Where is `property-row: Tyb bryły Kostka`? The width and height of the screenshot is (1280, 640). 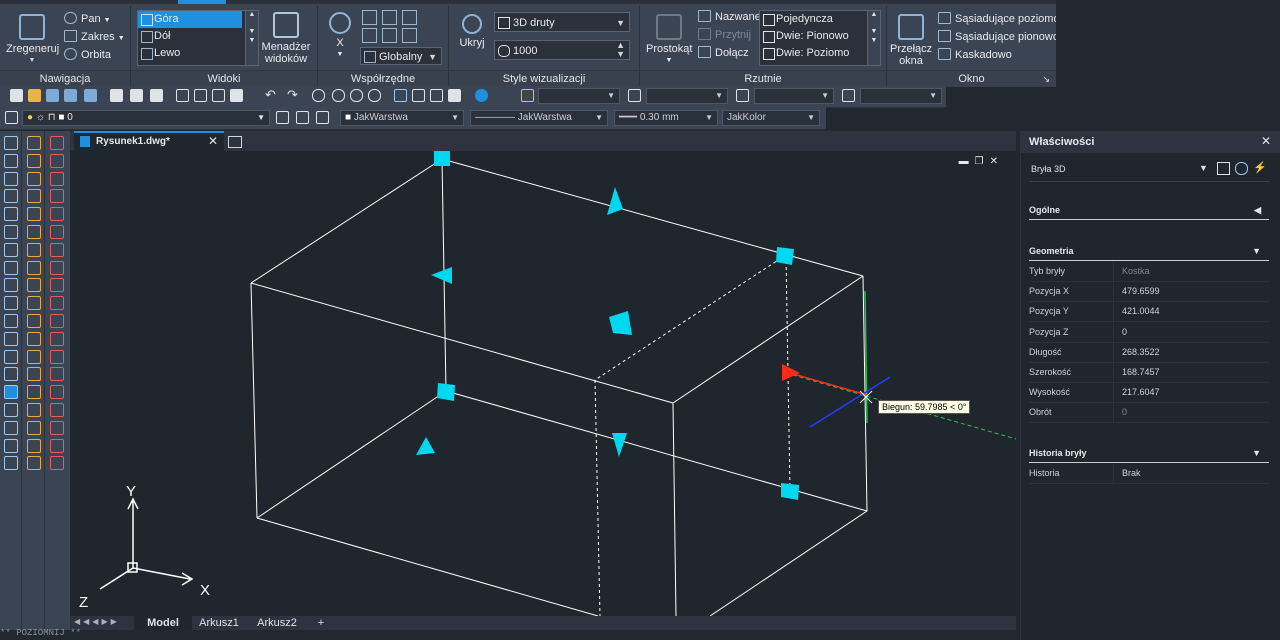 property-row: Tyb bryły Kostka is located at coordinates (1149, 271).